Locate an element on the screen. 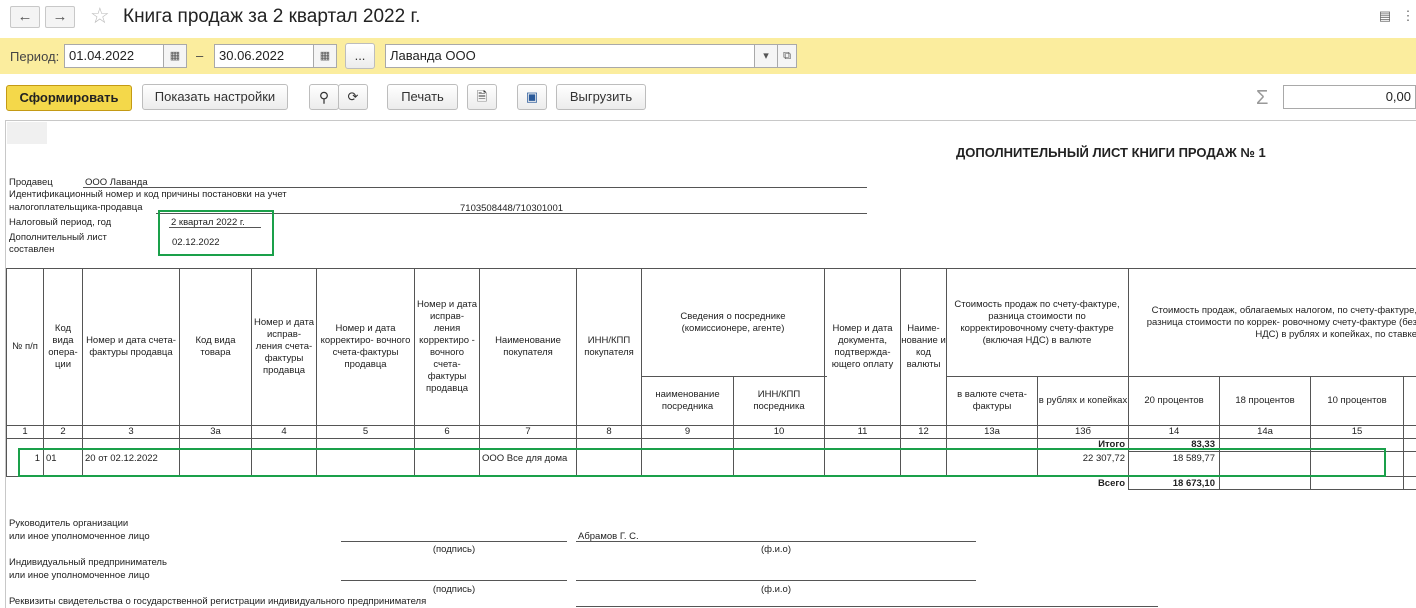  col-num: 2 is located at coordinates (63, 431).